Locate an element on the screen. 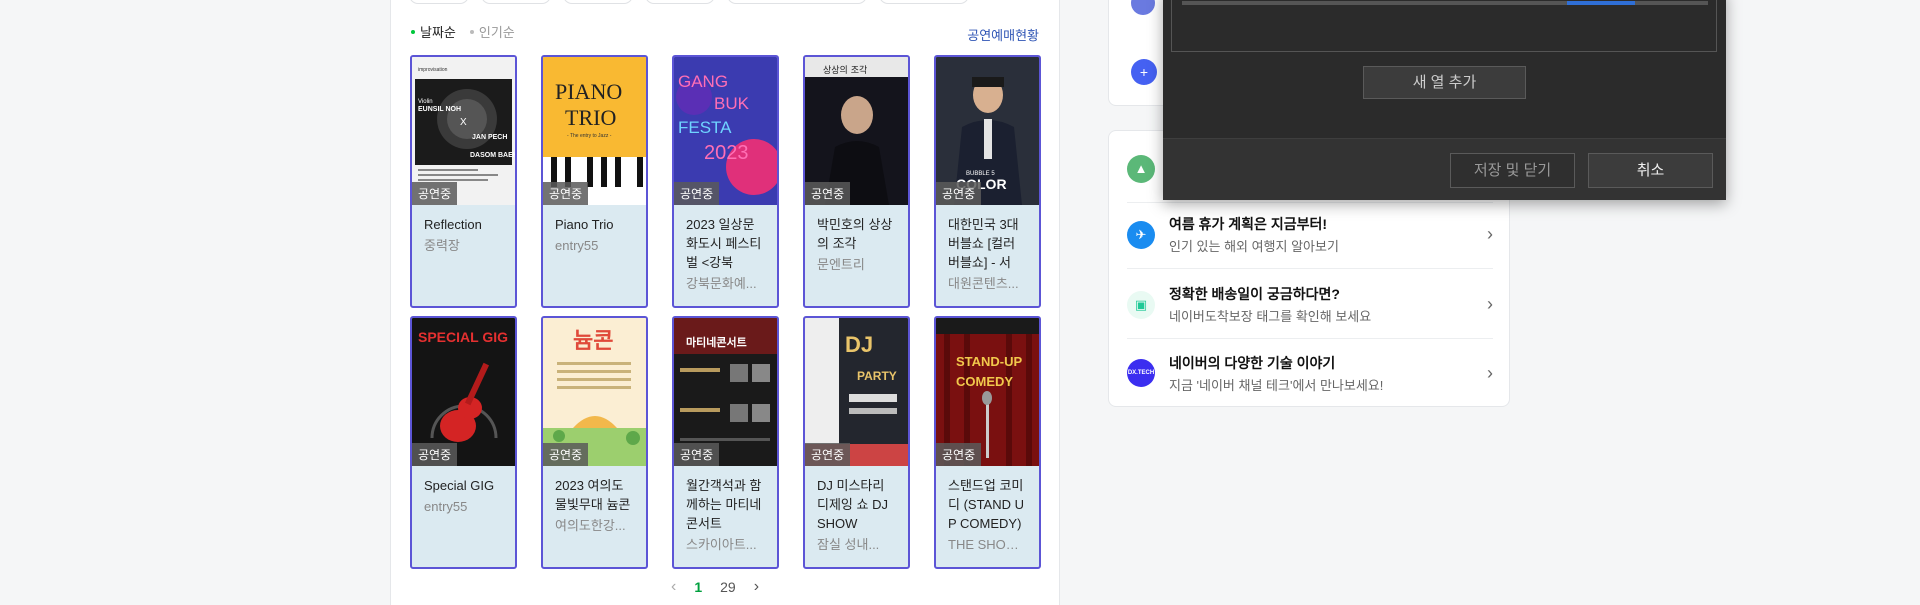 Image resolution: width=1920 pixels, height=605 pixels. poster-image: 상상의 조각 공연중 is located at coordinates (856, 131).